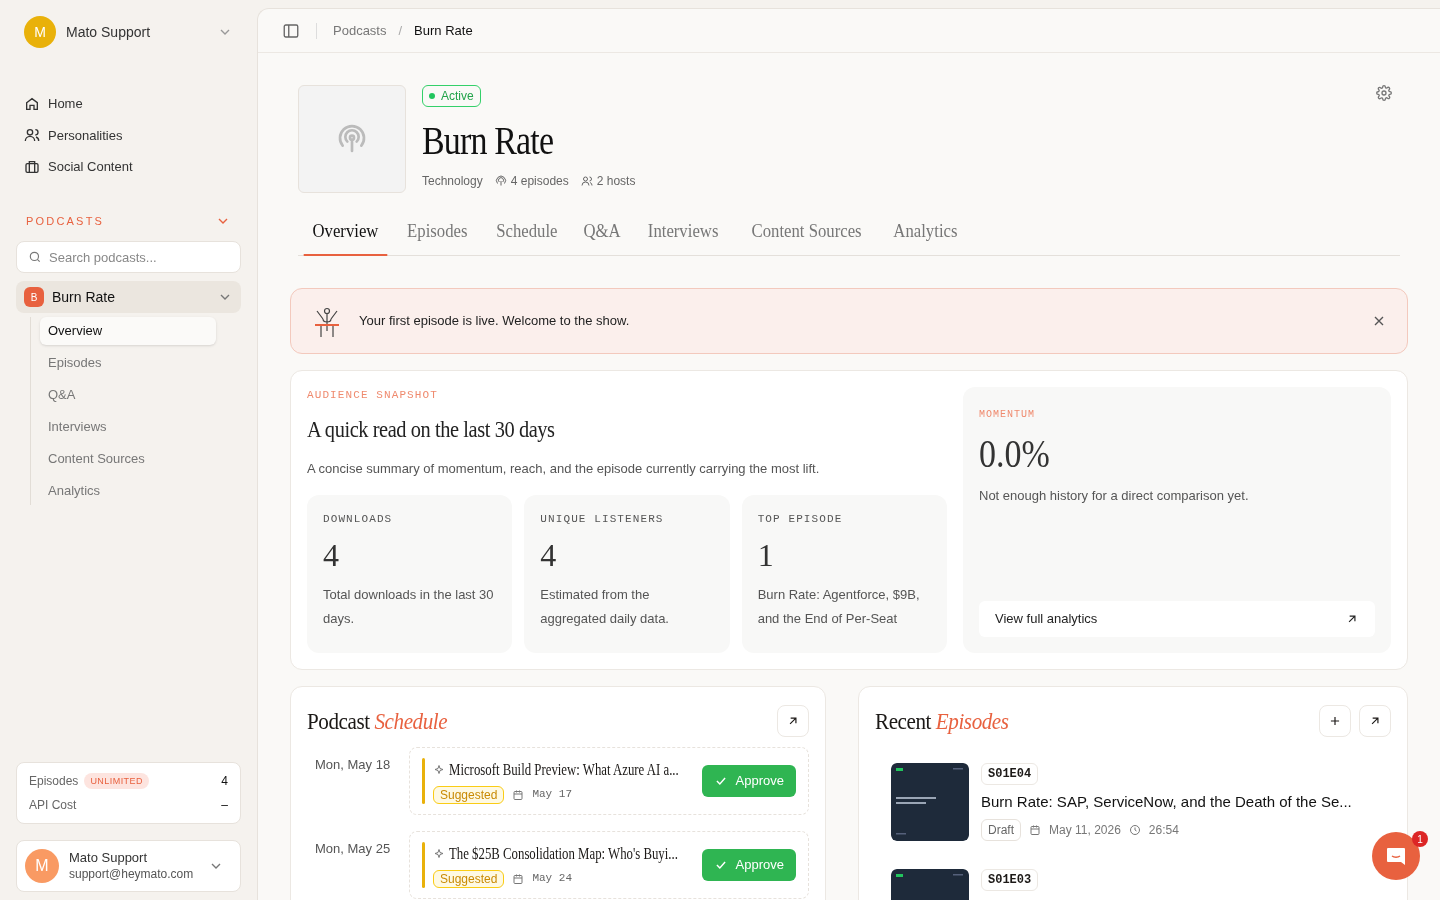 This screenshot has height=900, width=1440. I want to click on account-email: support@heymato.com, so click(131, 874).